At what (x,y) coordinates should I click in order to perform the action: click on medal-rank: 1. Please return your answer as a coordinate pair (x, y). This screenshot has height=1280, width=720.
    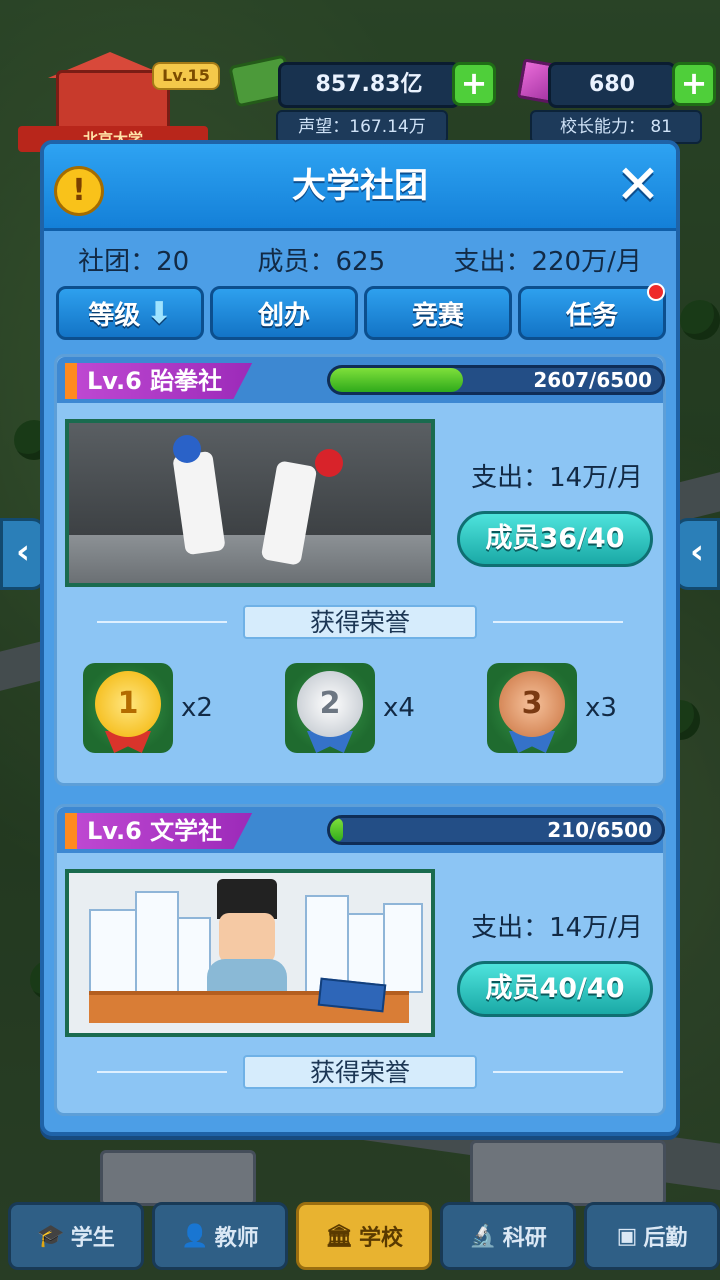
    Looking at the image, I should click on (128, 704).